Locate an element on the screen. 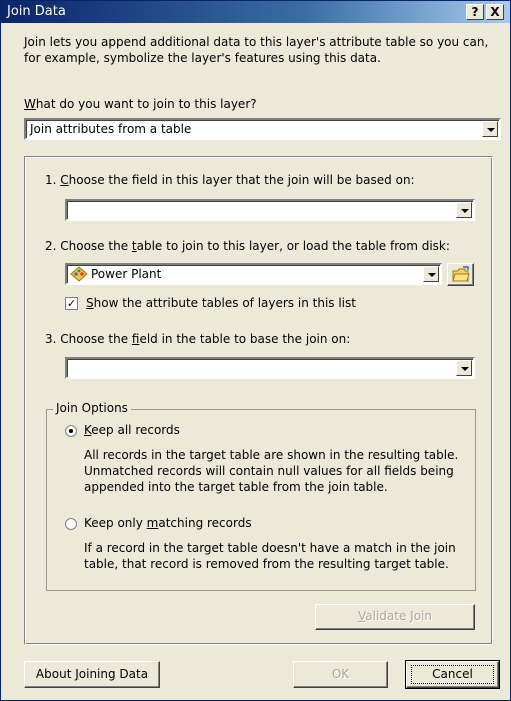  keep-all-records-label: Keep all records is located at coordinates (132, 430).